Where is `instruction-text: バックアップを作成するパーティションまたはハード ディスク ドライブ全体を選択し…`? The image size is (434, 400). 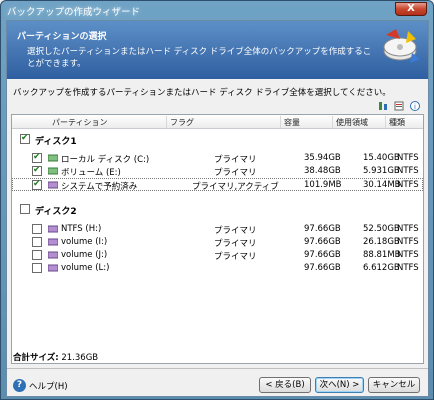
instruction-text: バックアップを作成するパーティションまたはハード ディスク ドライブ全体を選択し… is located at coordinates (202, 93).